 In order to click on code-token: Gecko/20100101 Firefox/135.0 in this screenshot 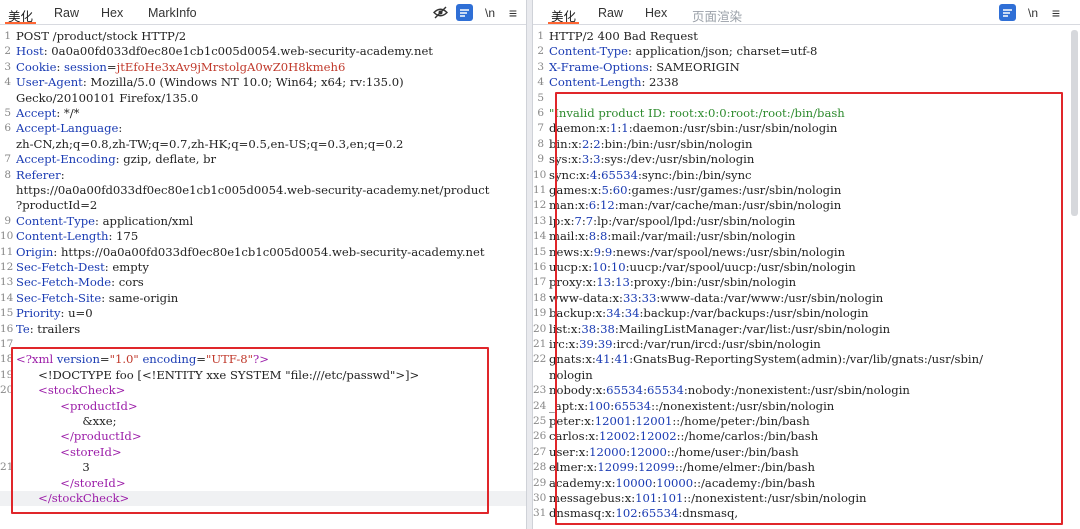, I will do `click(107, 97)`.